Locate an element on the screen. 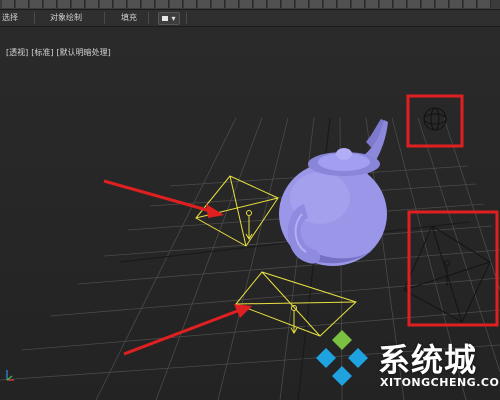 The height and width of the screenshot is (400, 500). annotation-box-light is located at coordinates (435, 121).